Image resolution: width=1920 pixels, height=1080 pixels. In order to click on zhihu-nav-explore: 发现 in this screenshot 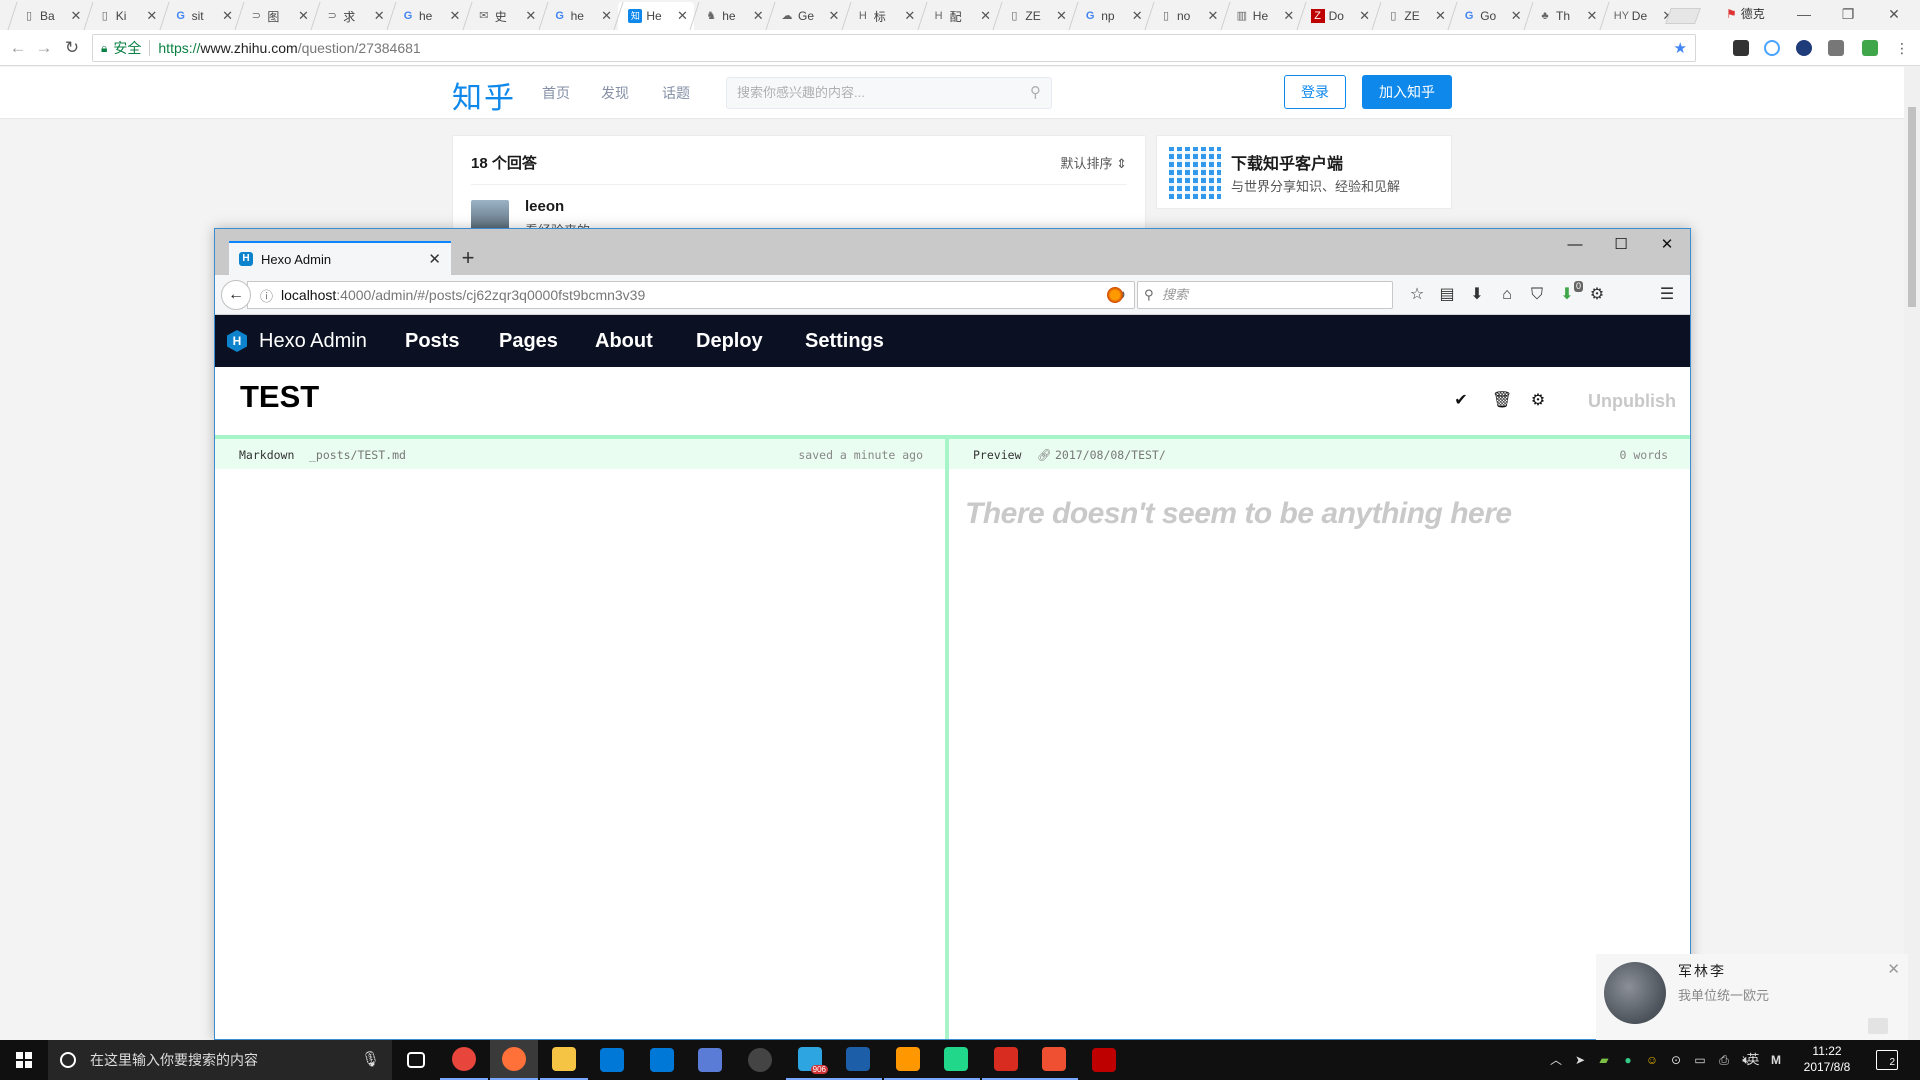, I will do `click(615, 93)`.